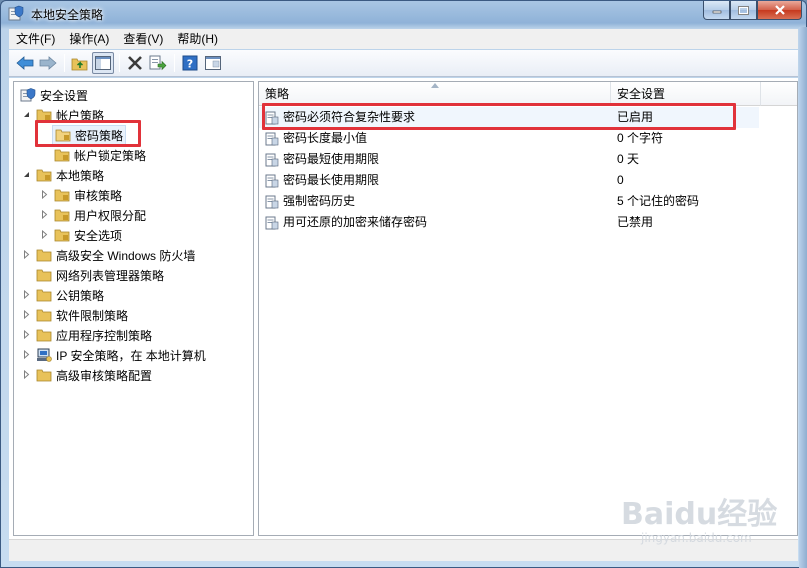  I want to click on tree-item-audit-policy: 审核策略, so click(88, 195).